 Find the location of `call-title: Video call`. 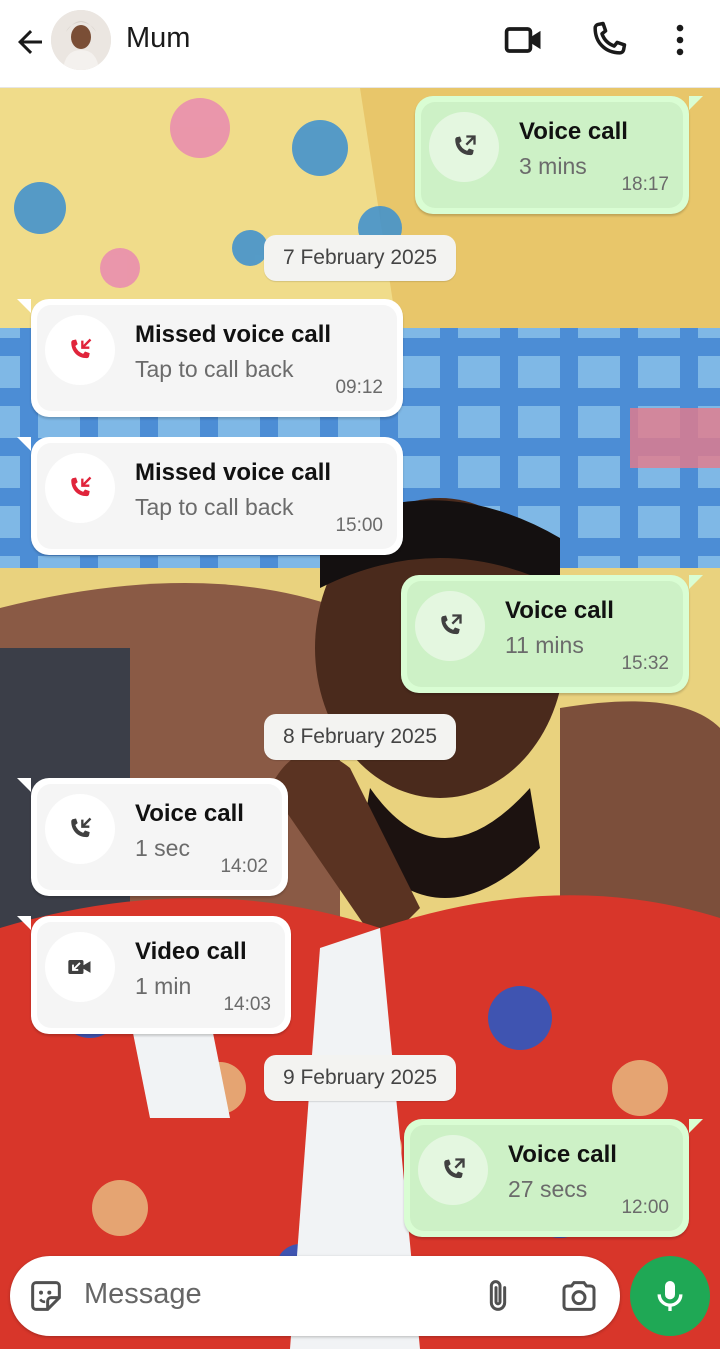

call-title: Video call is located at coordinates (191, 951).